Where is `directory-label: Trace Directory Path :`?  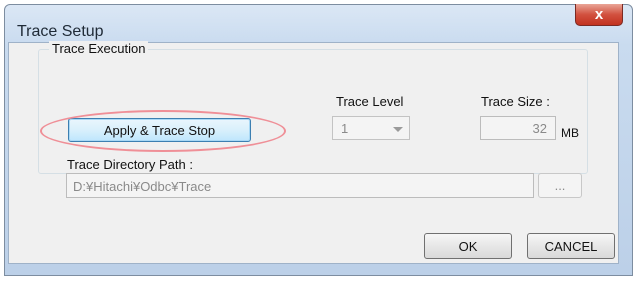 directory-label: Trace Directory Path : is located at coordinates (130, 164).